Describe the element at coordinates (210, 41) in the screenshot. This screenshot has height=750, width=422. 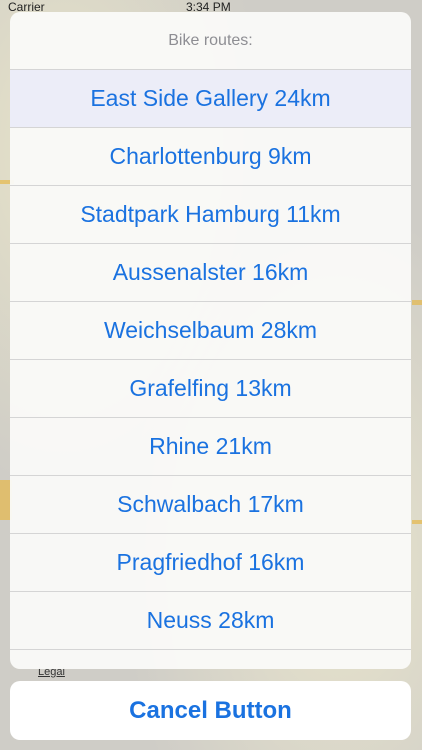
I see `action-sheet-title: Bike routes:` at that location.